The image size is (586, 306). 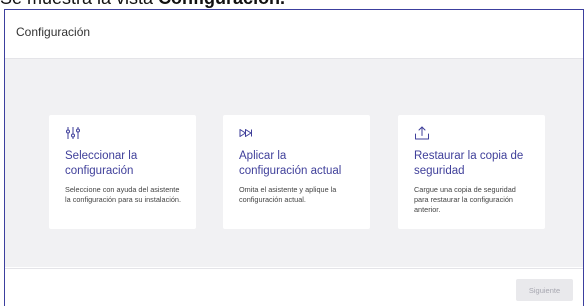 What do you see at coordinates (73, 133) in the screenshot?
I see `sliders-icon` at bounding box center [73, 133].